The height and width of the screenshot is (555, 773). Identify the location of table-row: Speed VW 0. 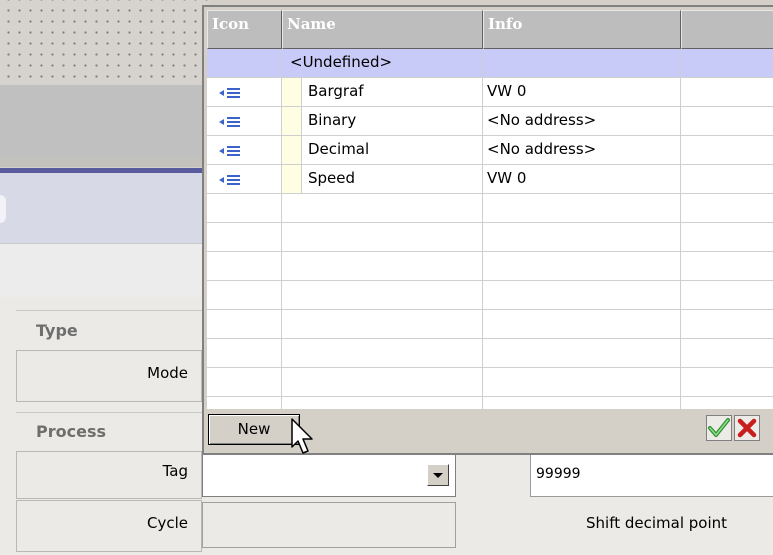
(490, 179).